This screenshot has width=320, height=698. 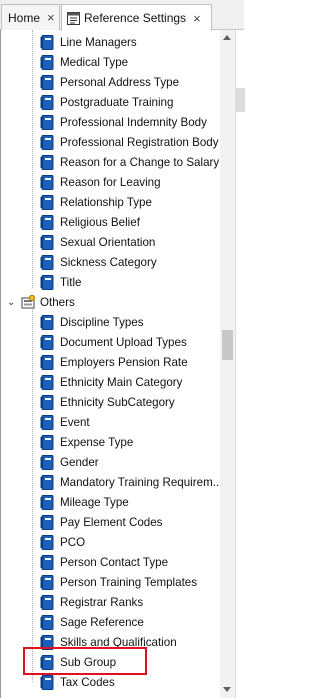 I want to click on expand-chevron-icon: ⌄, so click(x=12, y=302).